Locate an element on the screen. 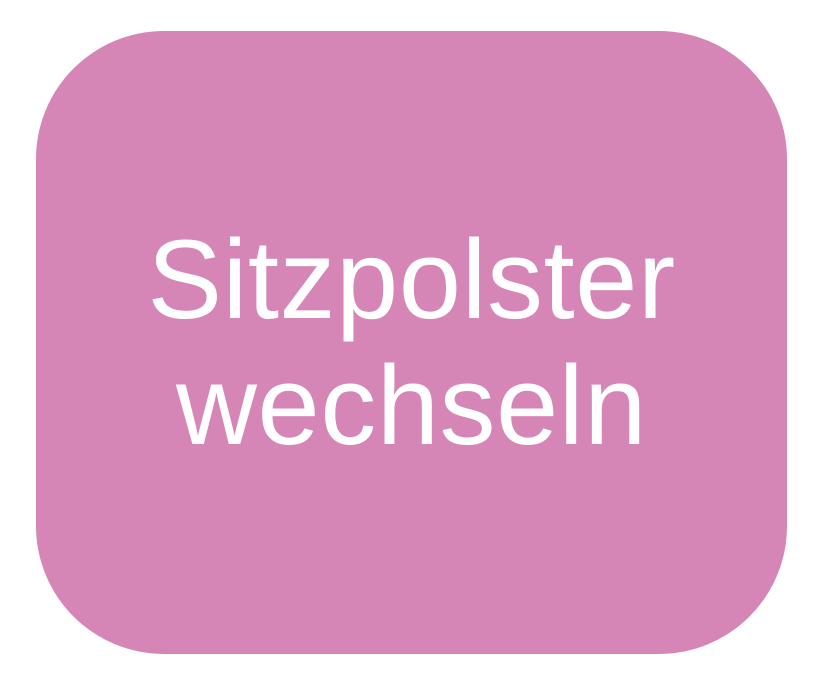 The width and height of the screenshot is (827, 699). button-label-line-1: Sitzpolster is located at coordinates (411, 280).